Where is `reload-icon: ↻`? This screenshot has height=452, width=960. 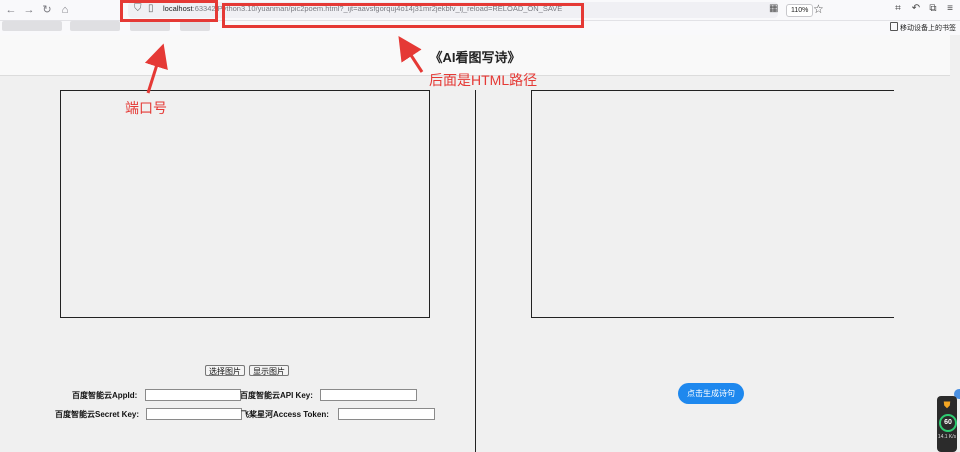 reload-icon: ↻ is located at coordinates (47, 10).